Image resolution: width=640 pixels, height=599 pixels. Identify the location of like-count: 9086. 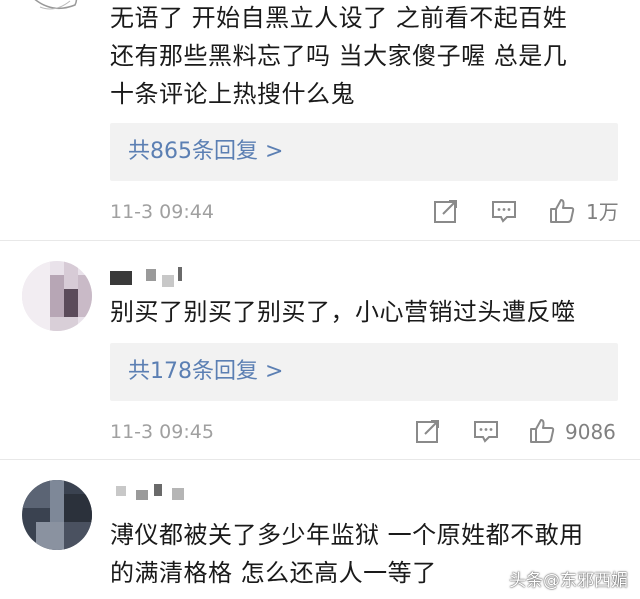
(590, 432).